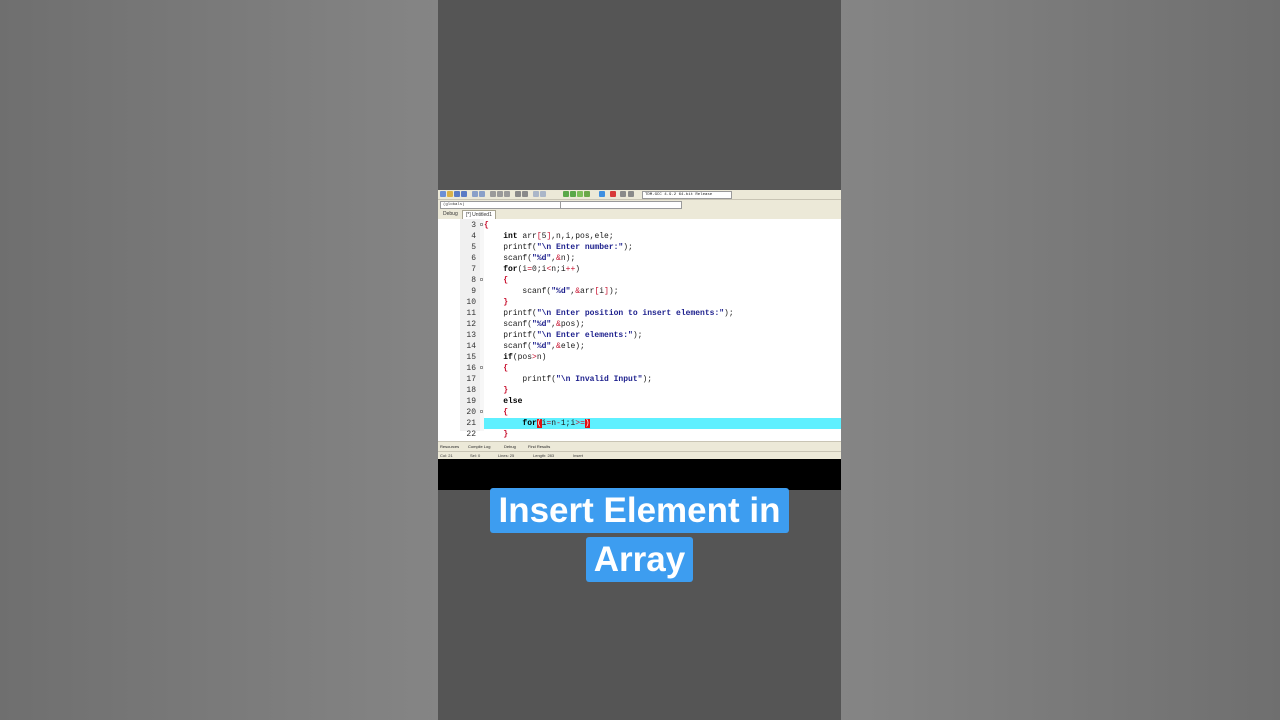 Image resolution: width=1280 pixels, height=720 pixels. What do you see at coordinates (539, 446) in the screenshot?
I see `tab-find-results: Find Results` at bounding box center [539, 446].